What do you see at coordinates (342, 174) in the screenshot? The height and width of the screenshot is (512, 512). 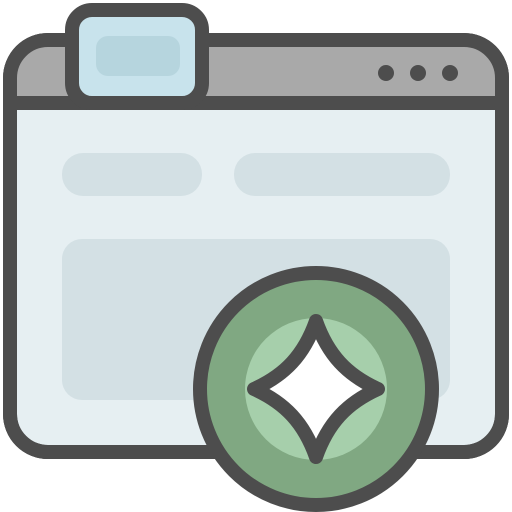 I see `placeholder-bar-long` at bounding box center [342, 174].